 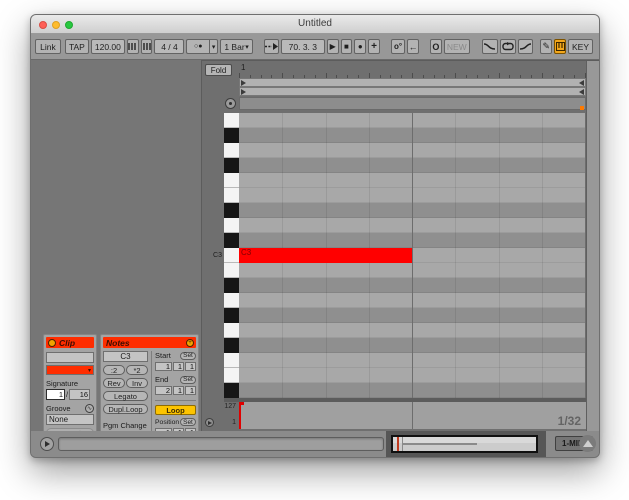 I want to click on overdub-button: +, so click(x=374, y=46).